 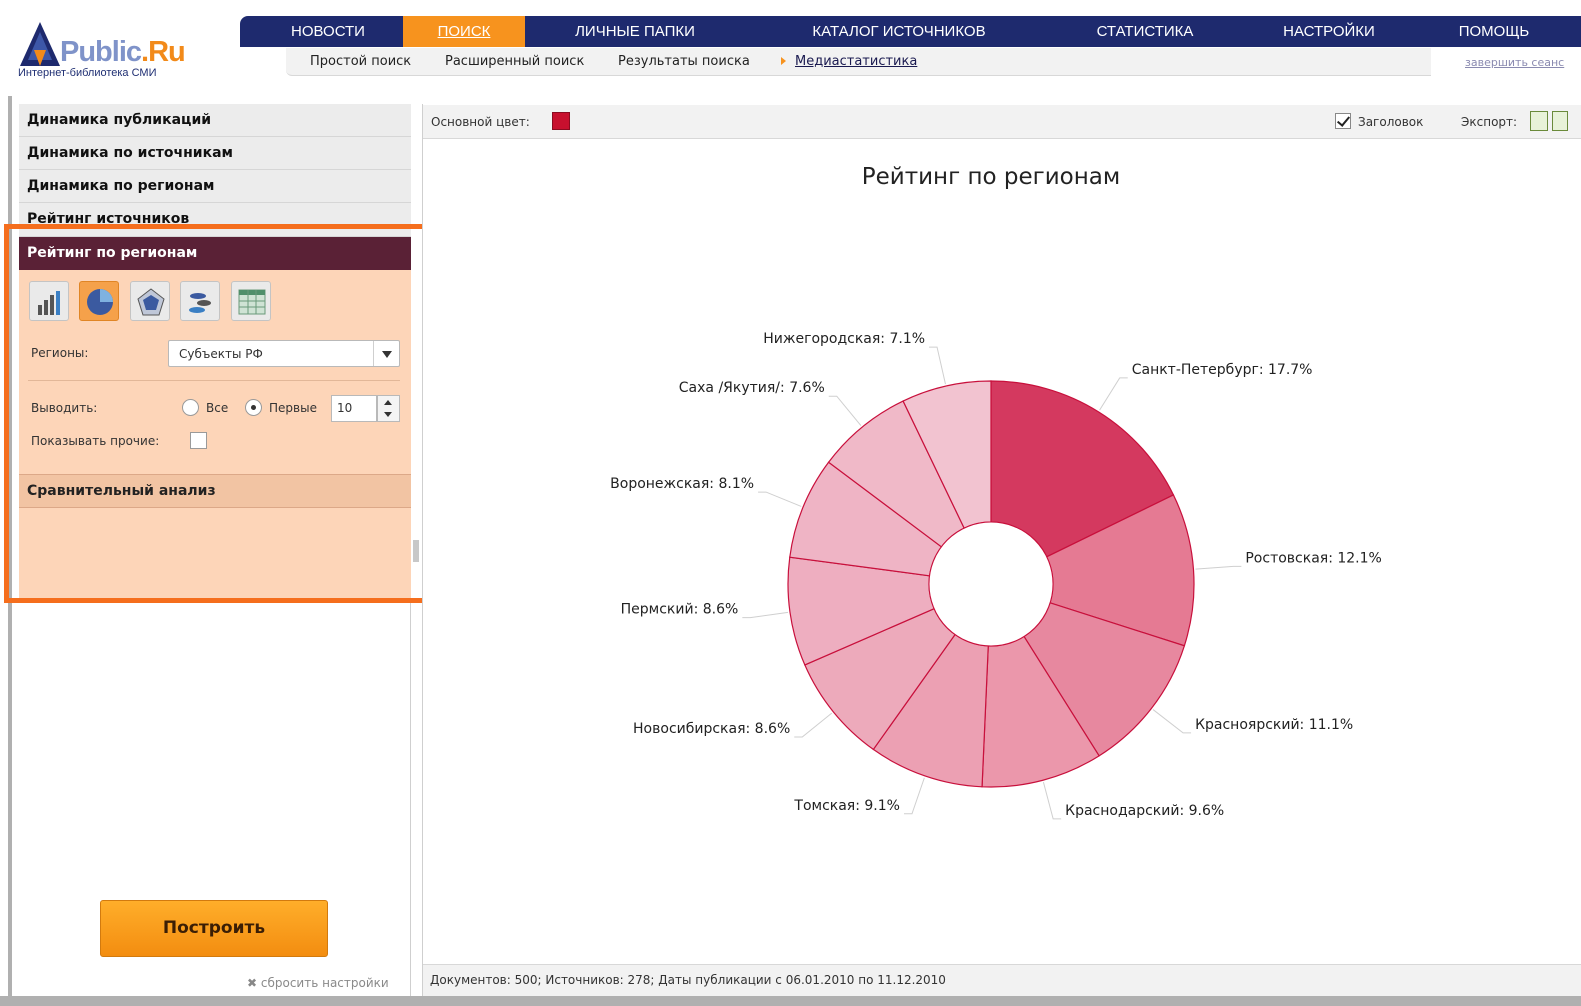 What do you see at coordinates (514, 61) in the screenshot?
I see `subnav-advanced-search: Расширенный поиск` at bounding box center [514, 61].